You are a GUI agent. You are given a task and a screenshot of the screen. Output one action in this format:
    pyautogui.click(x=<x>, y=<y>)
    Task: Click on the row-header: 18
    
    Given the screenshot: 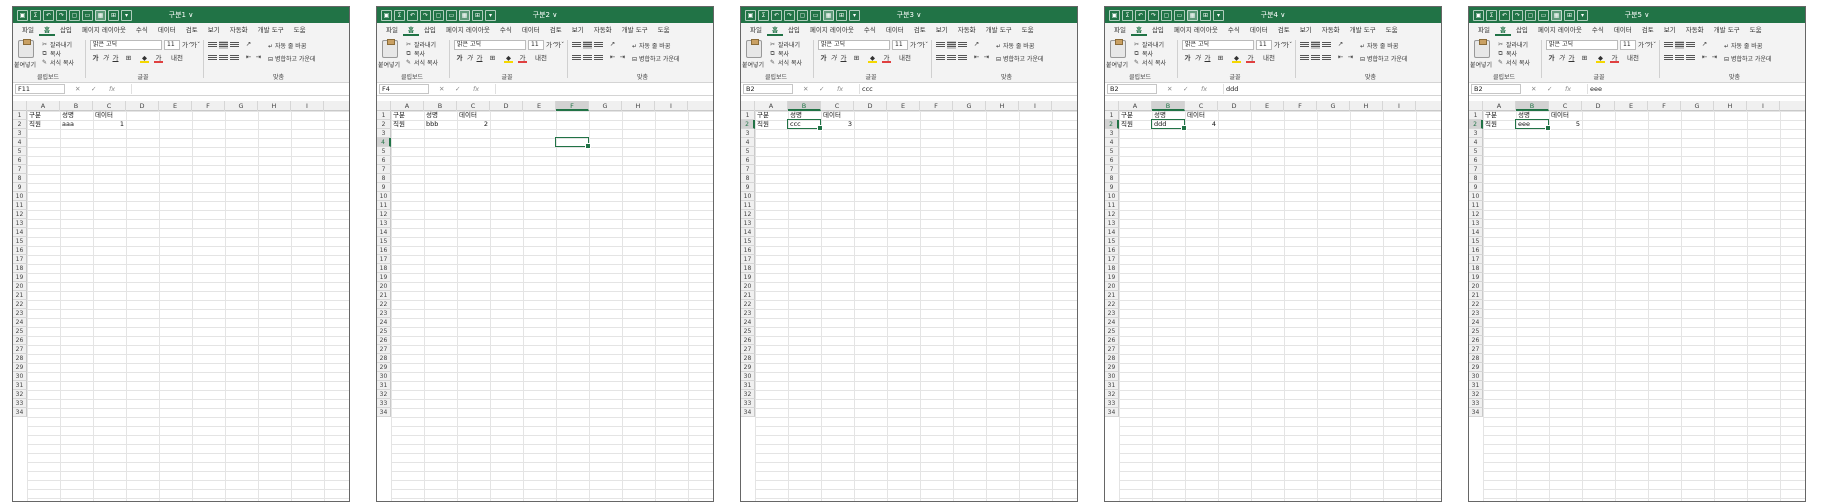 What is the action you would take?
    pyautogui.click(x=20, y=268)
    